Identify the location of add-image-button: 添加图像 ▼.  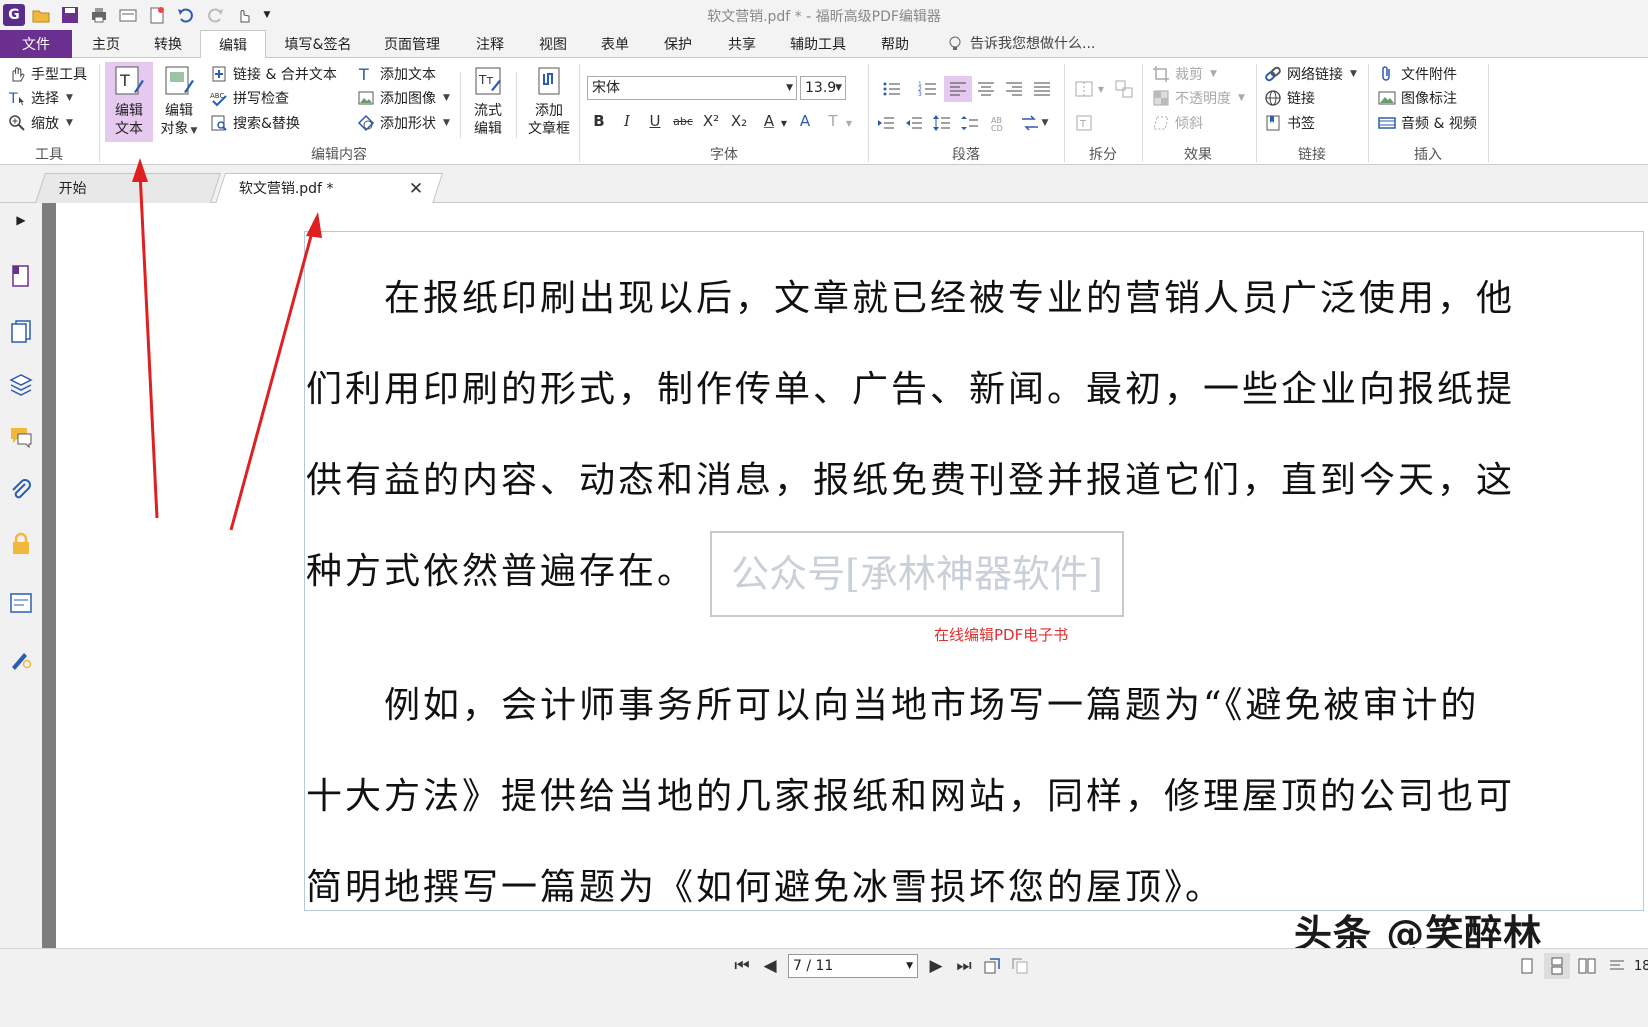
(403, 98).